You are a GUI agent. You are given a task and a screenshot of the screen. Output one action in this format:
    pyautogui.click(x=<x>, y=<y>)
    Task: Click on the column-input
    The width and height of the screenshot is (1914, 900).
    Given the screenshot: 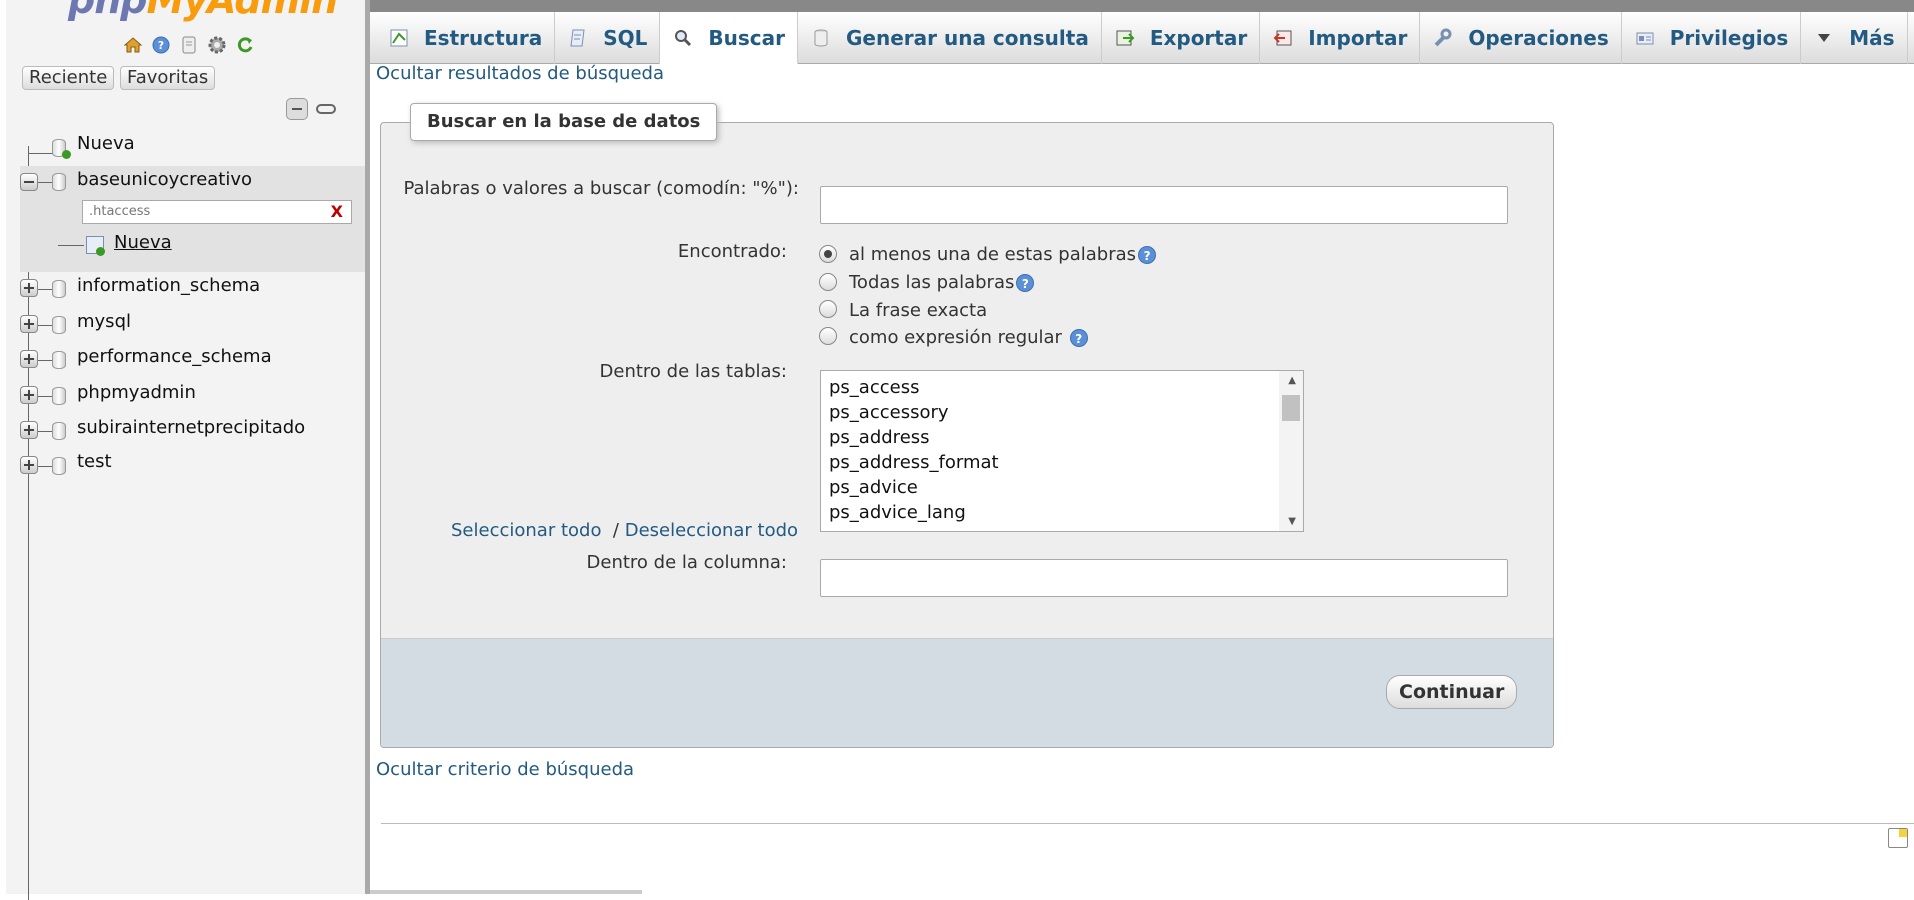 What is the action you would take?
    pyautogui.click(x=1164, y=578)
    